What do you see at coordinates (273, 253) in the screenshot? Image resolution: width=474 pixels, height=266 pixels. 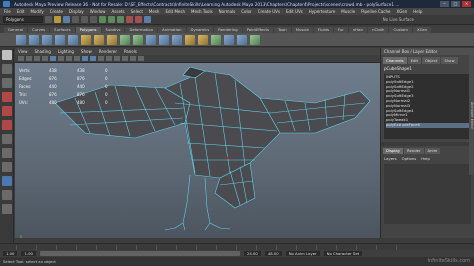 I see `end-time-field: 48.00` at bounding box center [273, 253].